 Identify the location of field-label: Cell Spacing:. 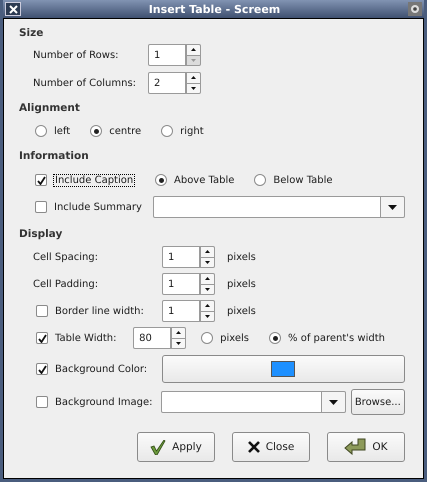
(65, 257).